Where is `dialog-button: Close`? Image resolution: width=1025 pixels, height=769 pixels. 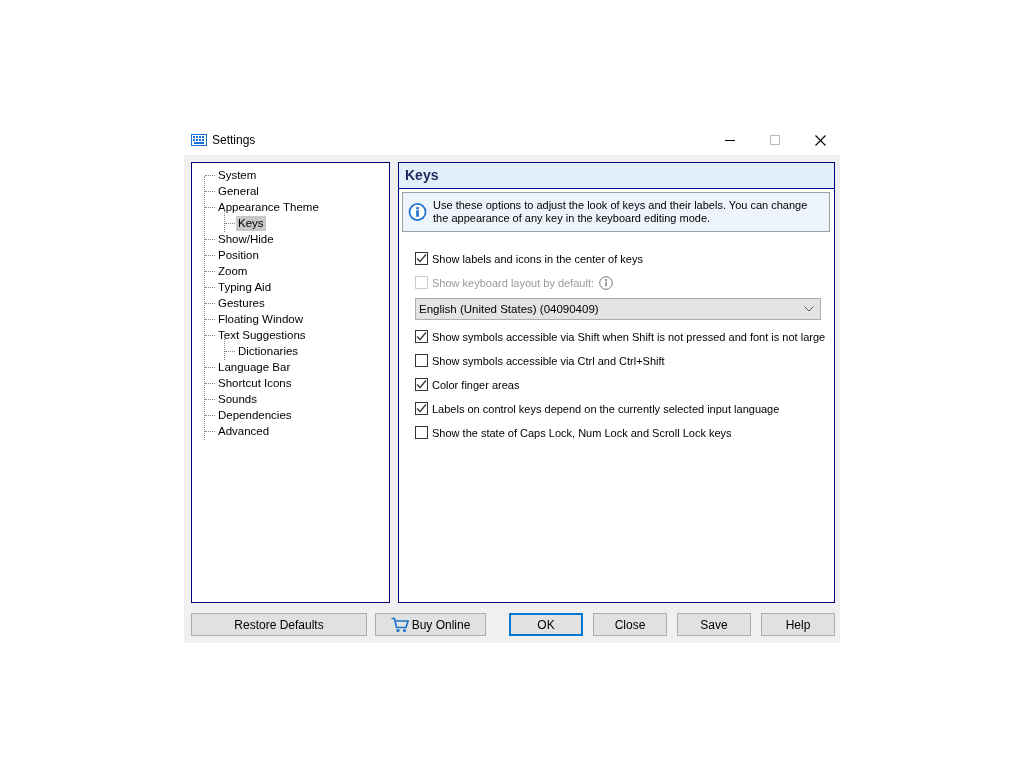
dialog-button: Close is located at coordinates (630, 624).